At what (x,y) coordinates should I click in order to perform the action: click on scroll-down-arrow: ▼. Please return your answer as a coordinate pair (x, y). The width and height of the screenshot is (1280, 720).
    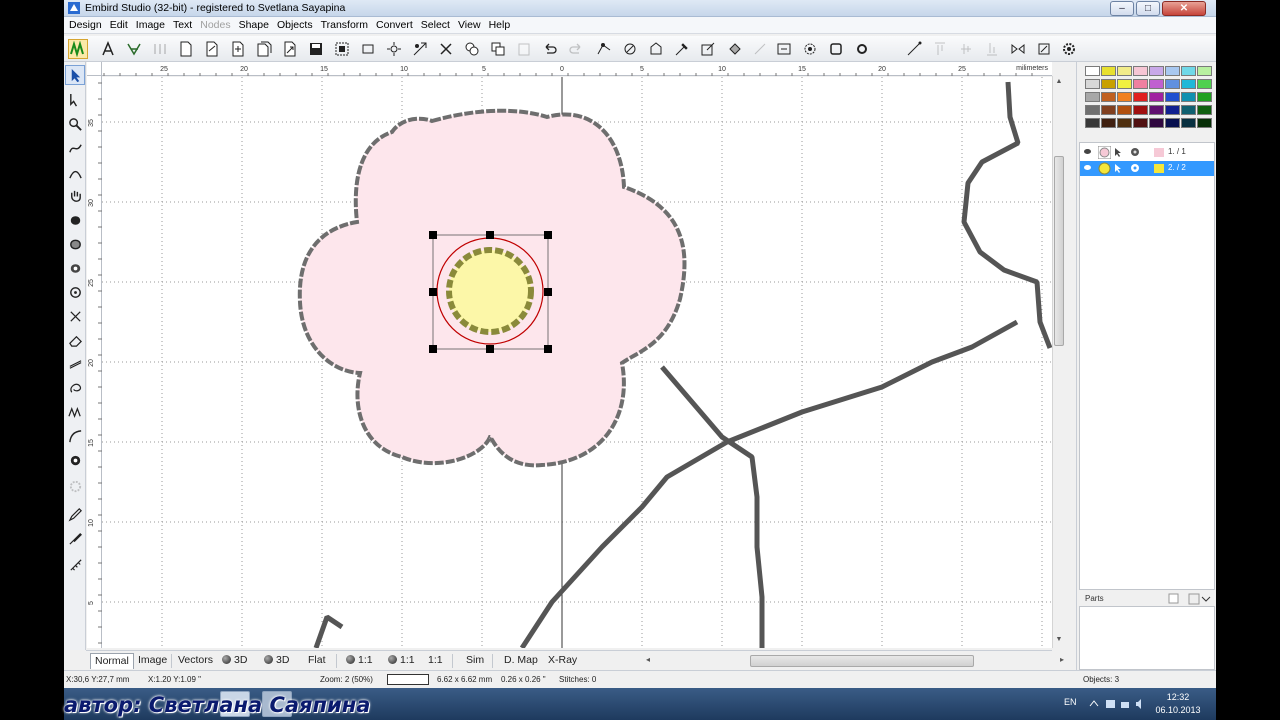
    Looking at the image, I should click on (1059, 639).